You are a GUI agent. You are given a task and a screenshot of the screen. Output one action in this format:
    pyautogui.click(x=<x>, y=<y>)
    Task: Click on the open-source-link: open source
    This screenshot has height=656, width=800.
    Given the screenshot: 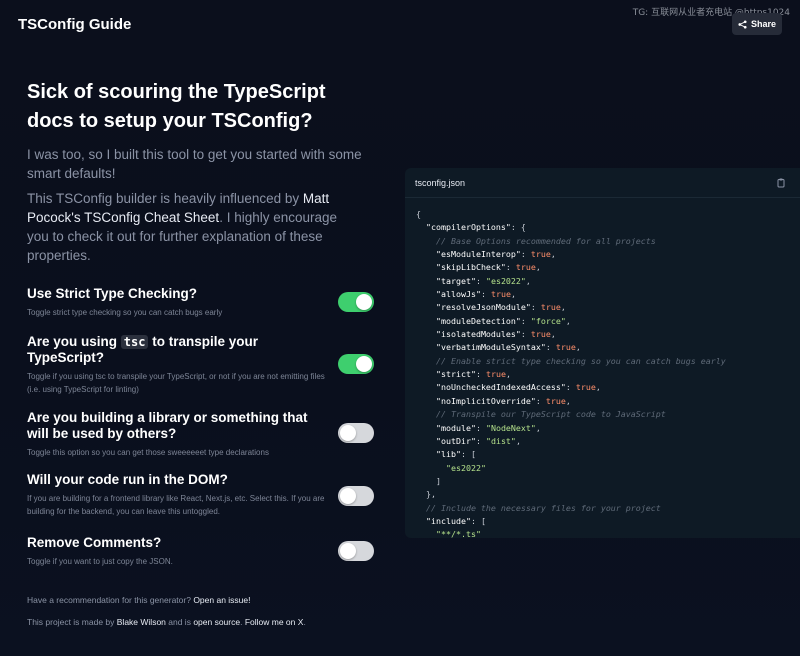 What is the action you would take?
    pyautogui.click(x=216, y=622)
    